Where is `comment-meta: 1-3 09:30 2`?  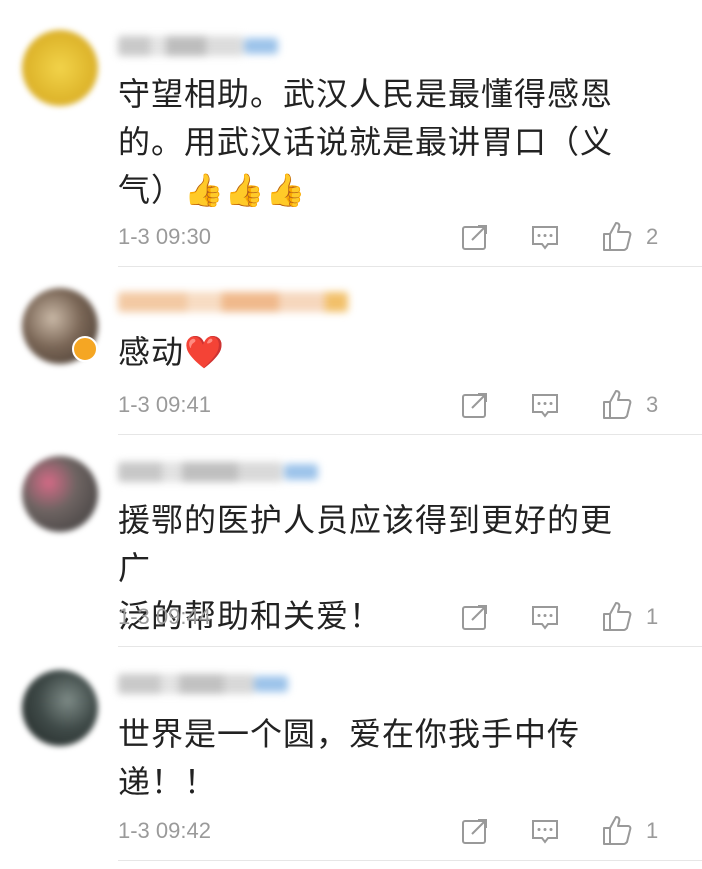
comment-meta: 1-3 09:30 2 is located at coordinates (390, 237).